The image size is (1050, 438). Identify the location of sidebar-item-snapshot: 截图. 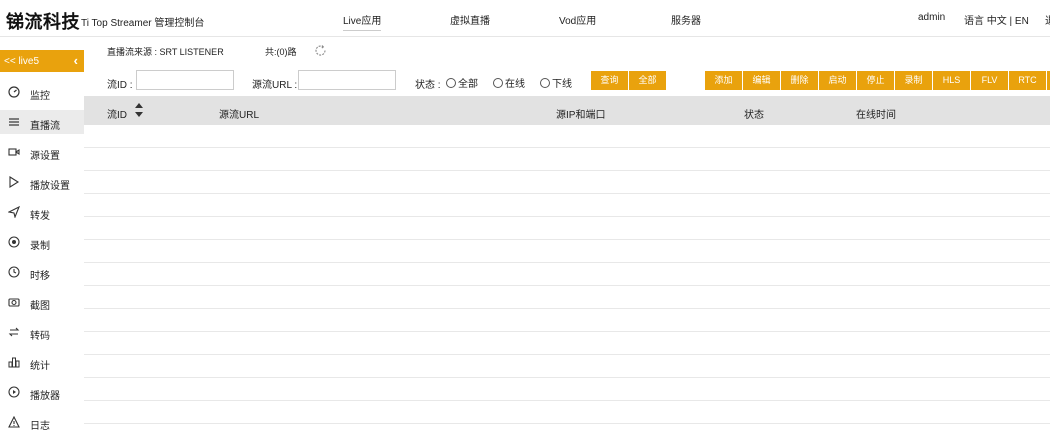
(42, 302).